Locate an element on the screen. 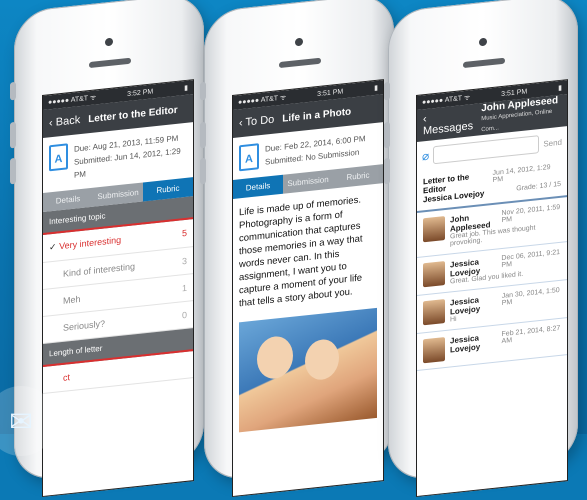 This screenshot has height=500, width=587. page-title: Life in a Photo is located at coordinates (317, 115).